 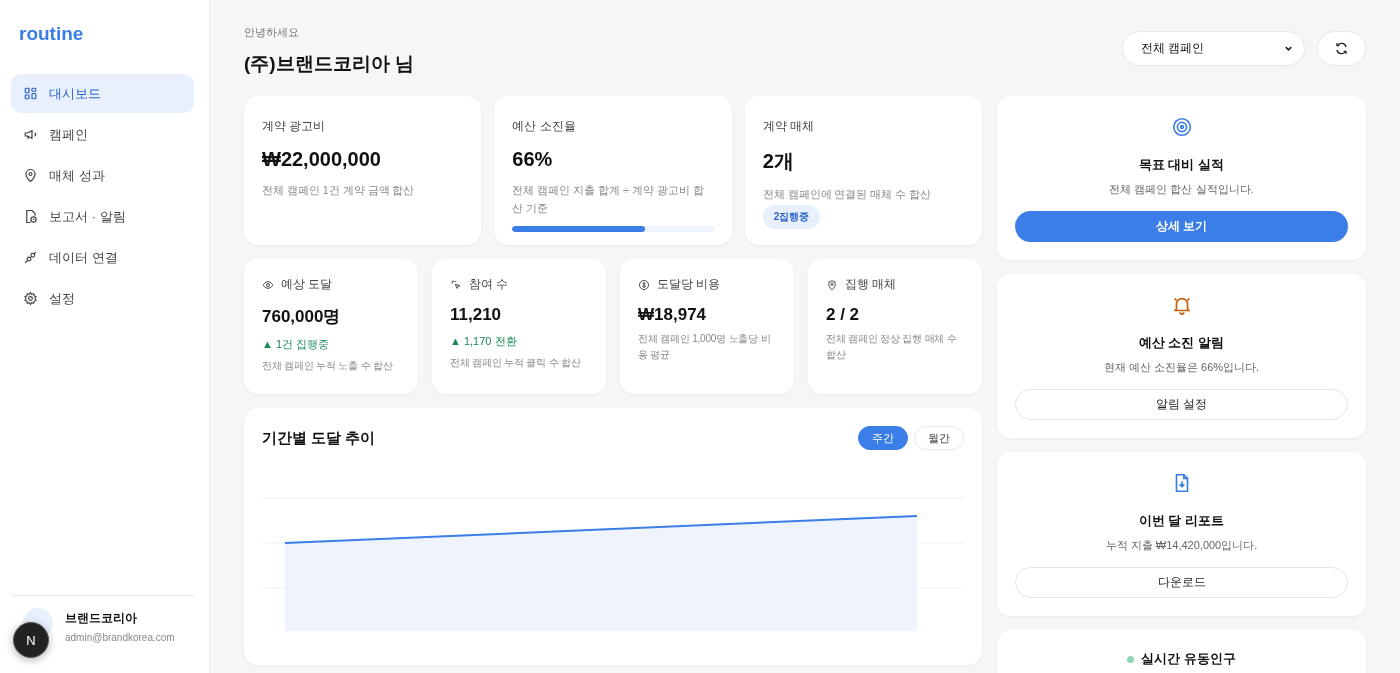 What do you see at coordinates (1181, 404) in the screenshot?
I see `action-button: 알림 설정` at bounding box center [1181, 404].